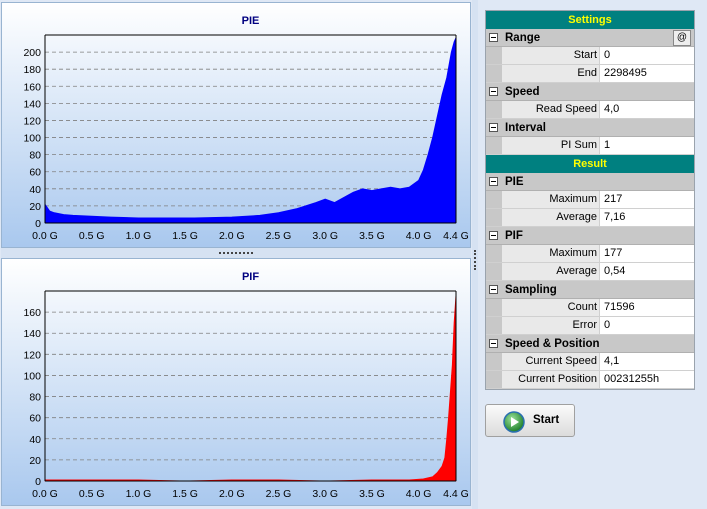  Describe the element at coordinates (551, 325) in the screenshot. I see `property-label: Error` at that location.